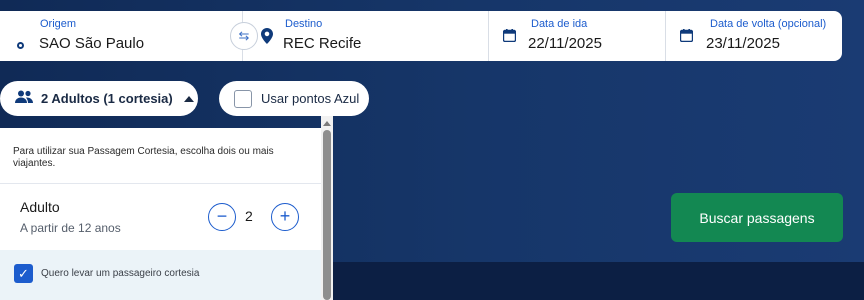  Describe the element at coordinates (310, 98) in the screenshot. I see `use-points-label: Usar pontos Azul` at that location.